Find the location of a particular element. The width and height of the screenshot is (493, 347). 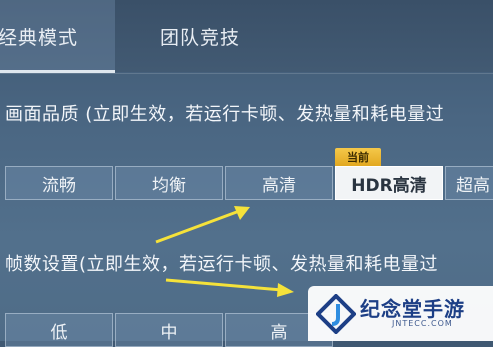

quality-option-smooth: 流畅 is located at coordinates (59, 183).